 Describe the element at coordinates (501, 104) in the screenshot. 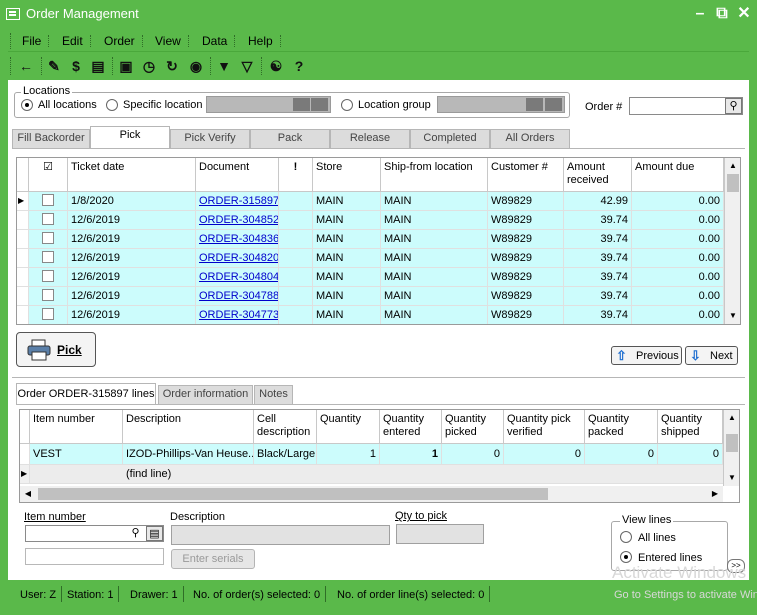

I see `location-group-select` at that location.